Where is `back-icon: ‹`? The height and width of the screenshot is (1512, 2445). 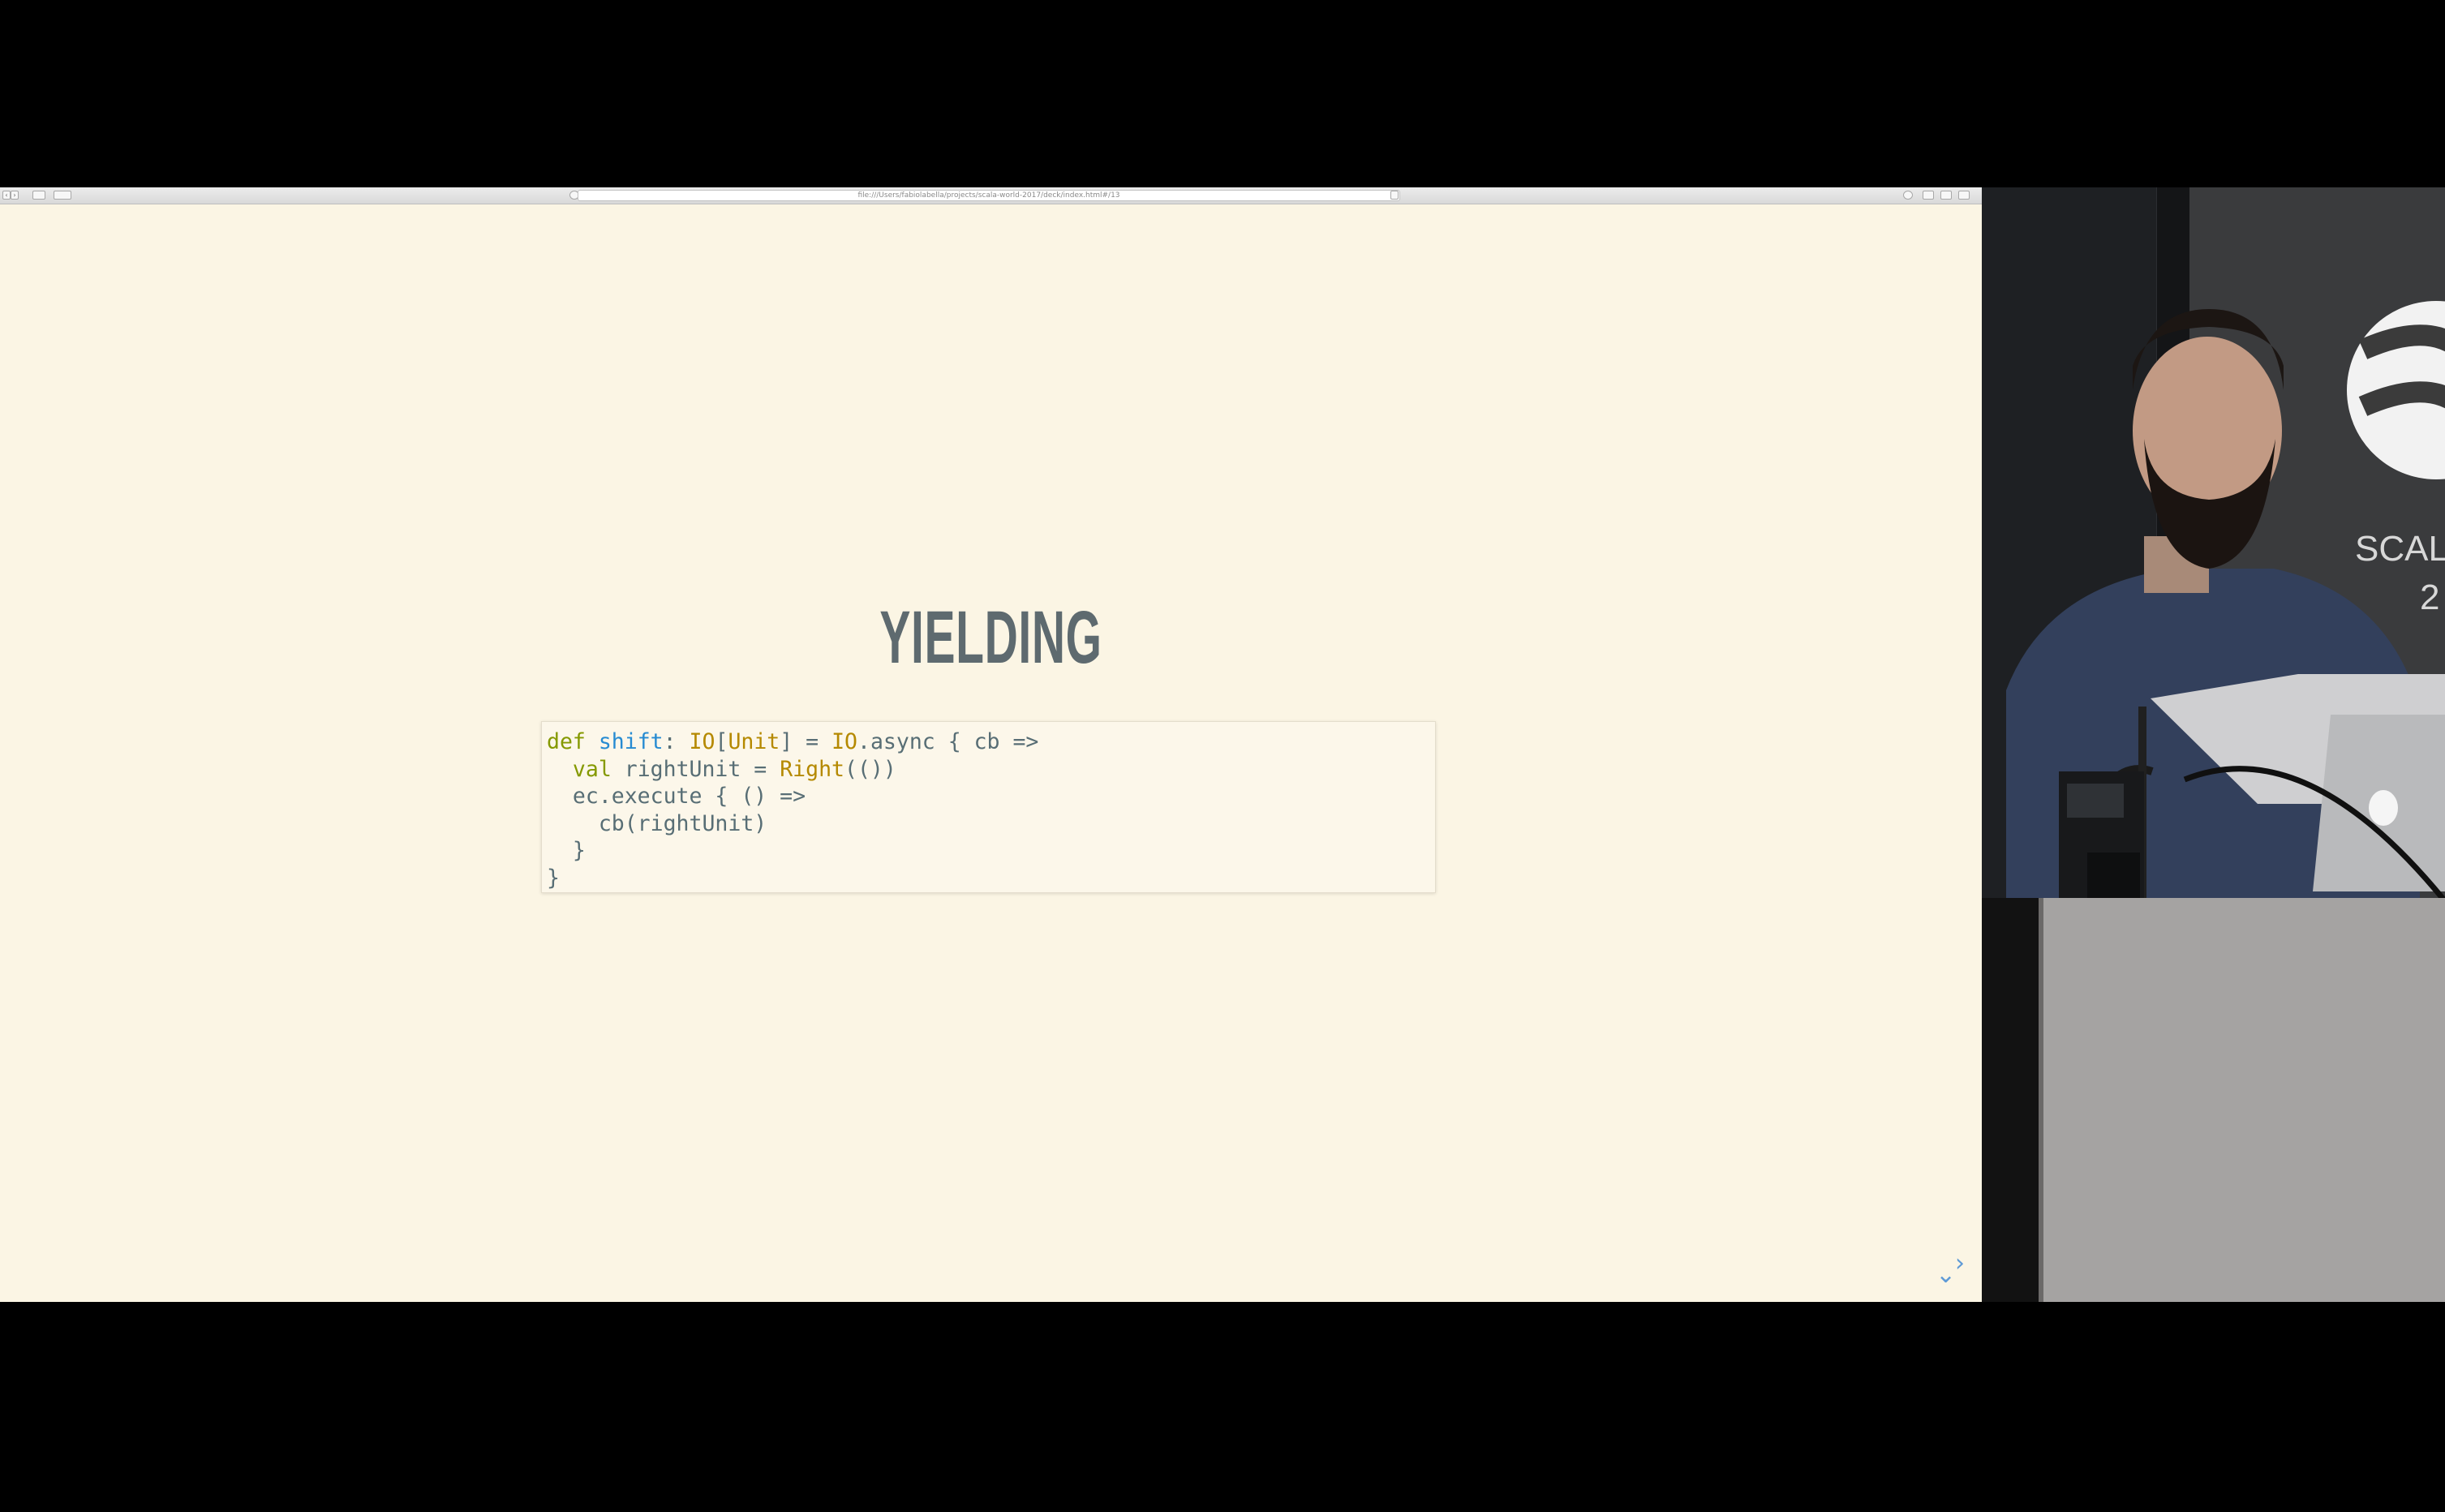
back-icon: ‹ is located at coordinates (6, 195).